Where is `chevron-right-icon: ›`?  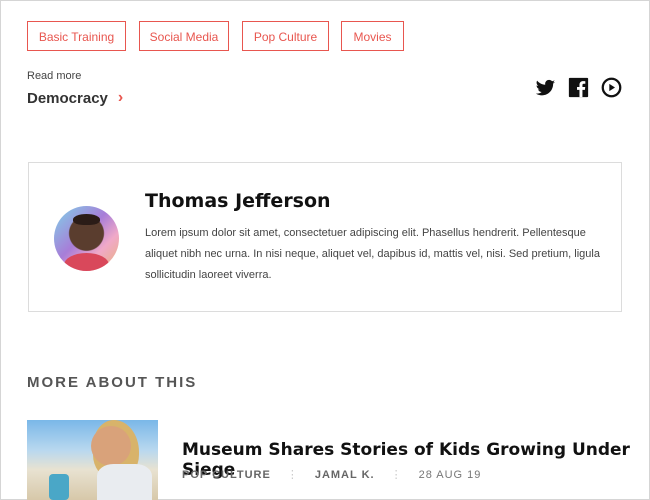 chevron-right-icon: › is located at coordinates (120, 97).